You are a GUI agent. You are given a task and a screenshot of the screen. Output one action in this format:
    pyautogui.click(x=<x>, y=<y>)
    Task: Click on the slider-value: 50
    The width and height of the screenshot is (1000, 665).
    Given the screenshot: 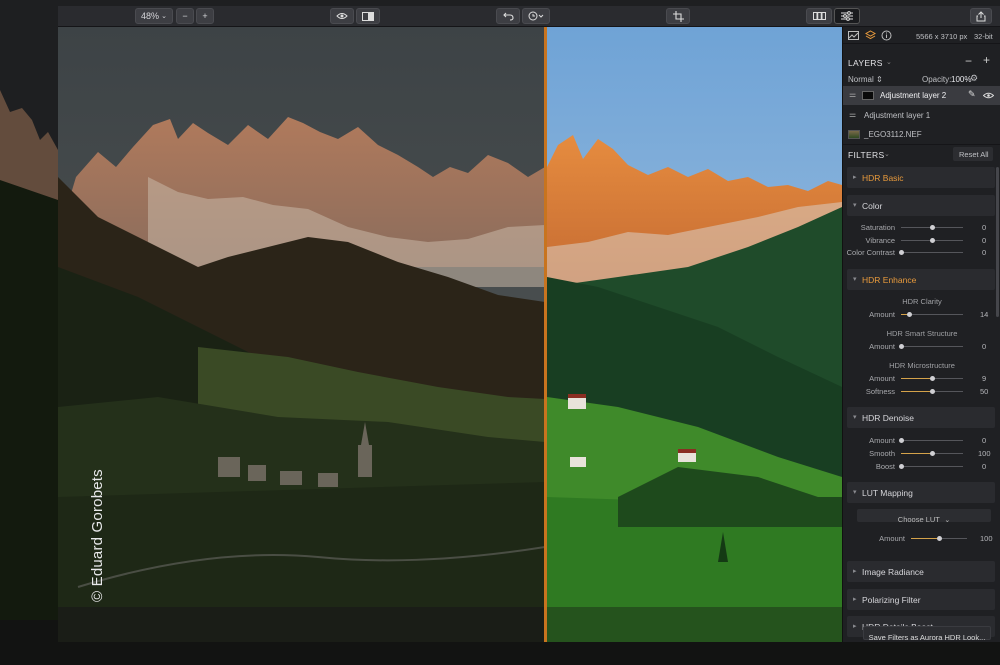 What is the action you would take?
    pyautogui.click(x=984, y=391)
    